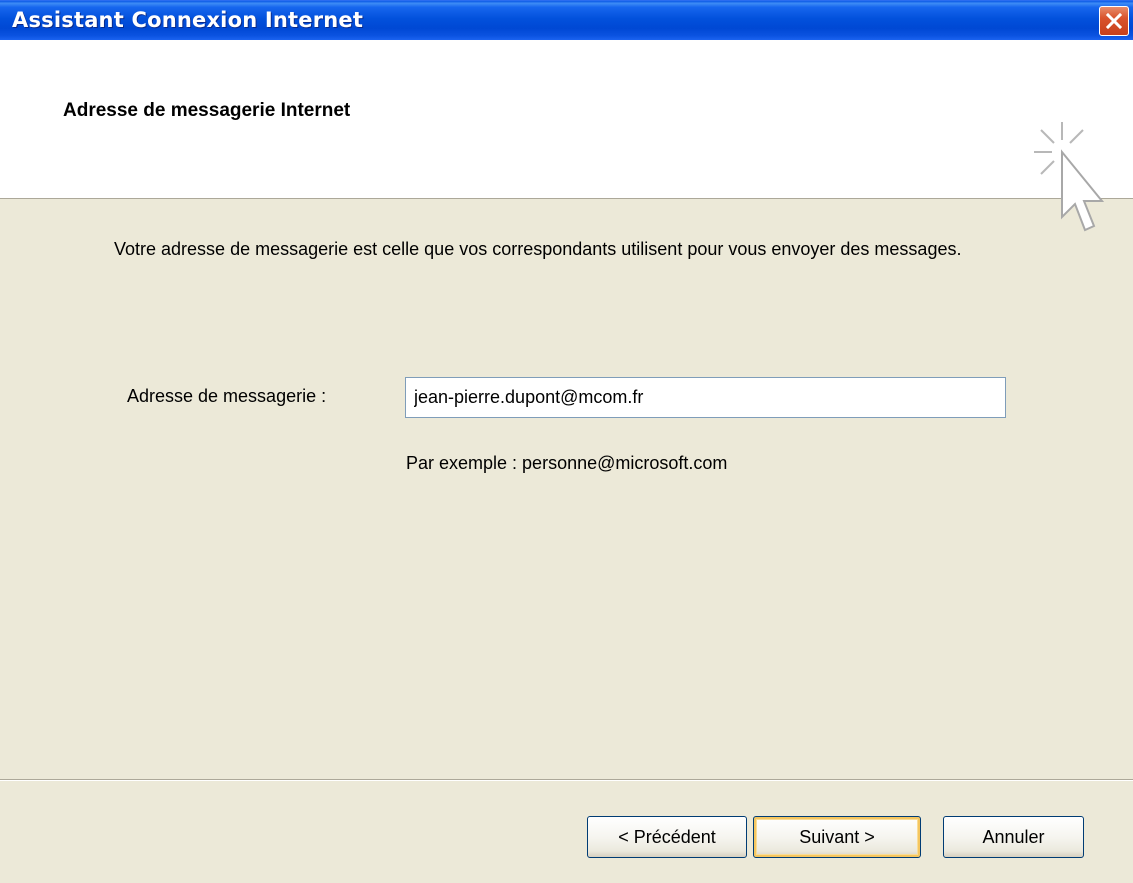 This screenshot has width=1133, height=883. Describe the element at coordinates (1069, 177) in the screenshot. I see `cursor-sparkle-icon` at that location.